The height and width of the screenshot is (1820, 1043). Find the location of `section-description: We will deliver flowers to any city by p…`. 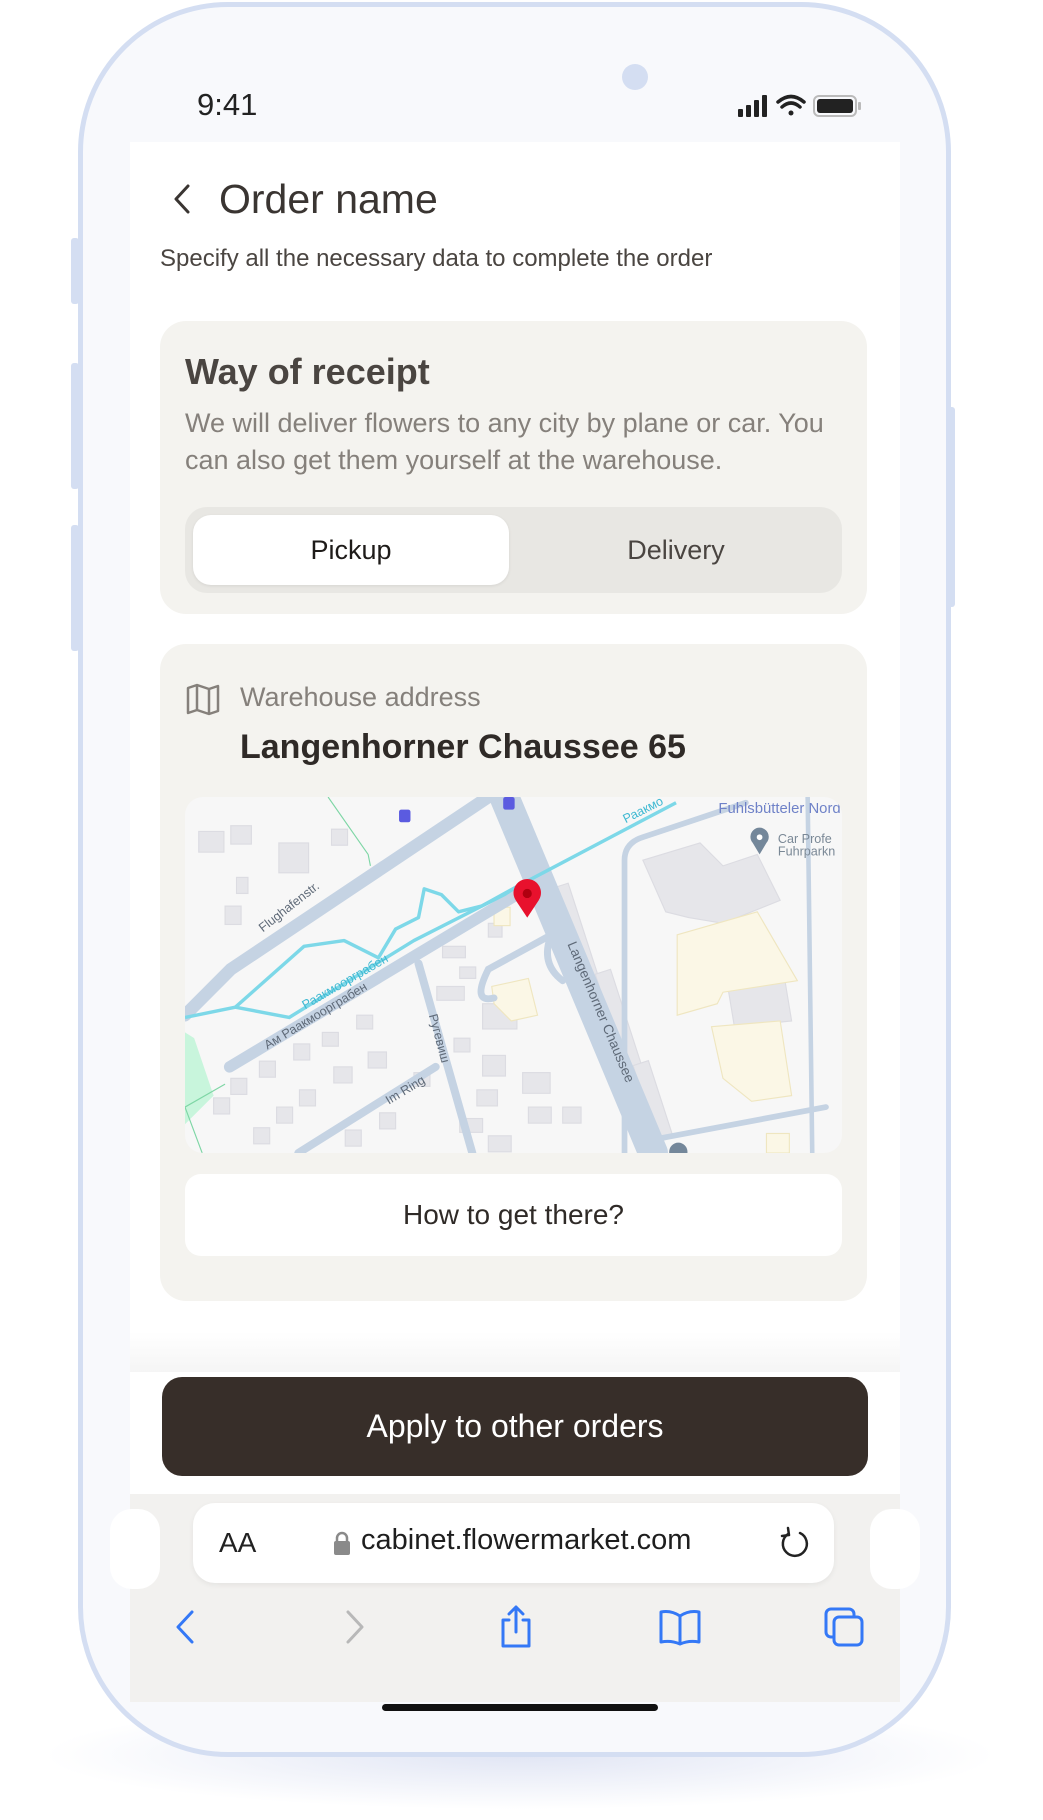

section-description: We will deliver flowers to any city by p… is located at coordinates (504, 441).